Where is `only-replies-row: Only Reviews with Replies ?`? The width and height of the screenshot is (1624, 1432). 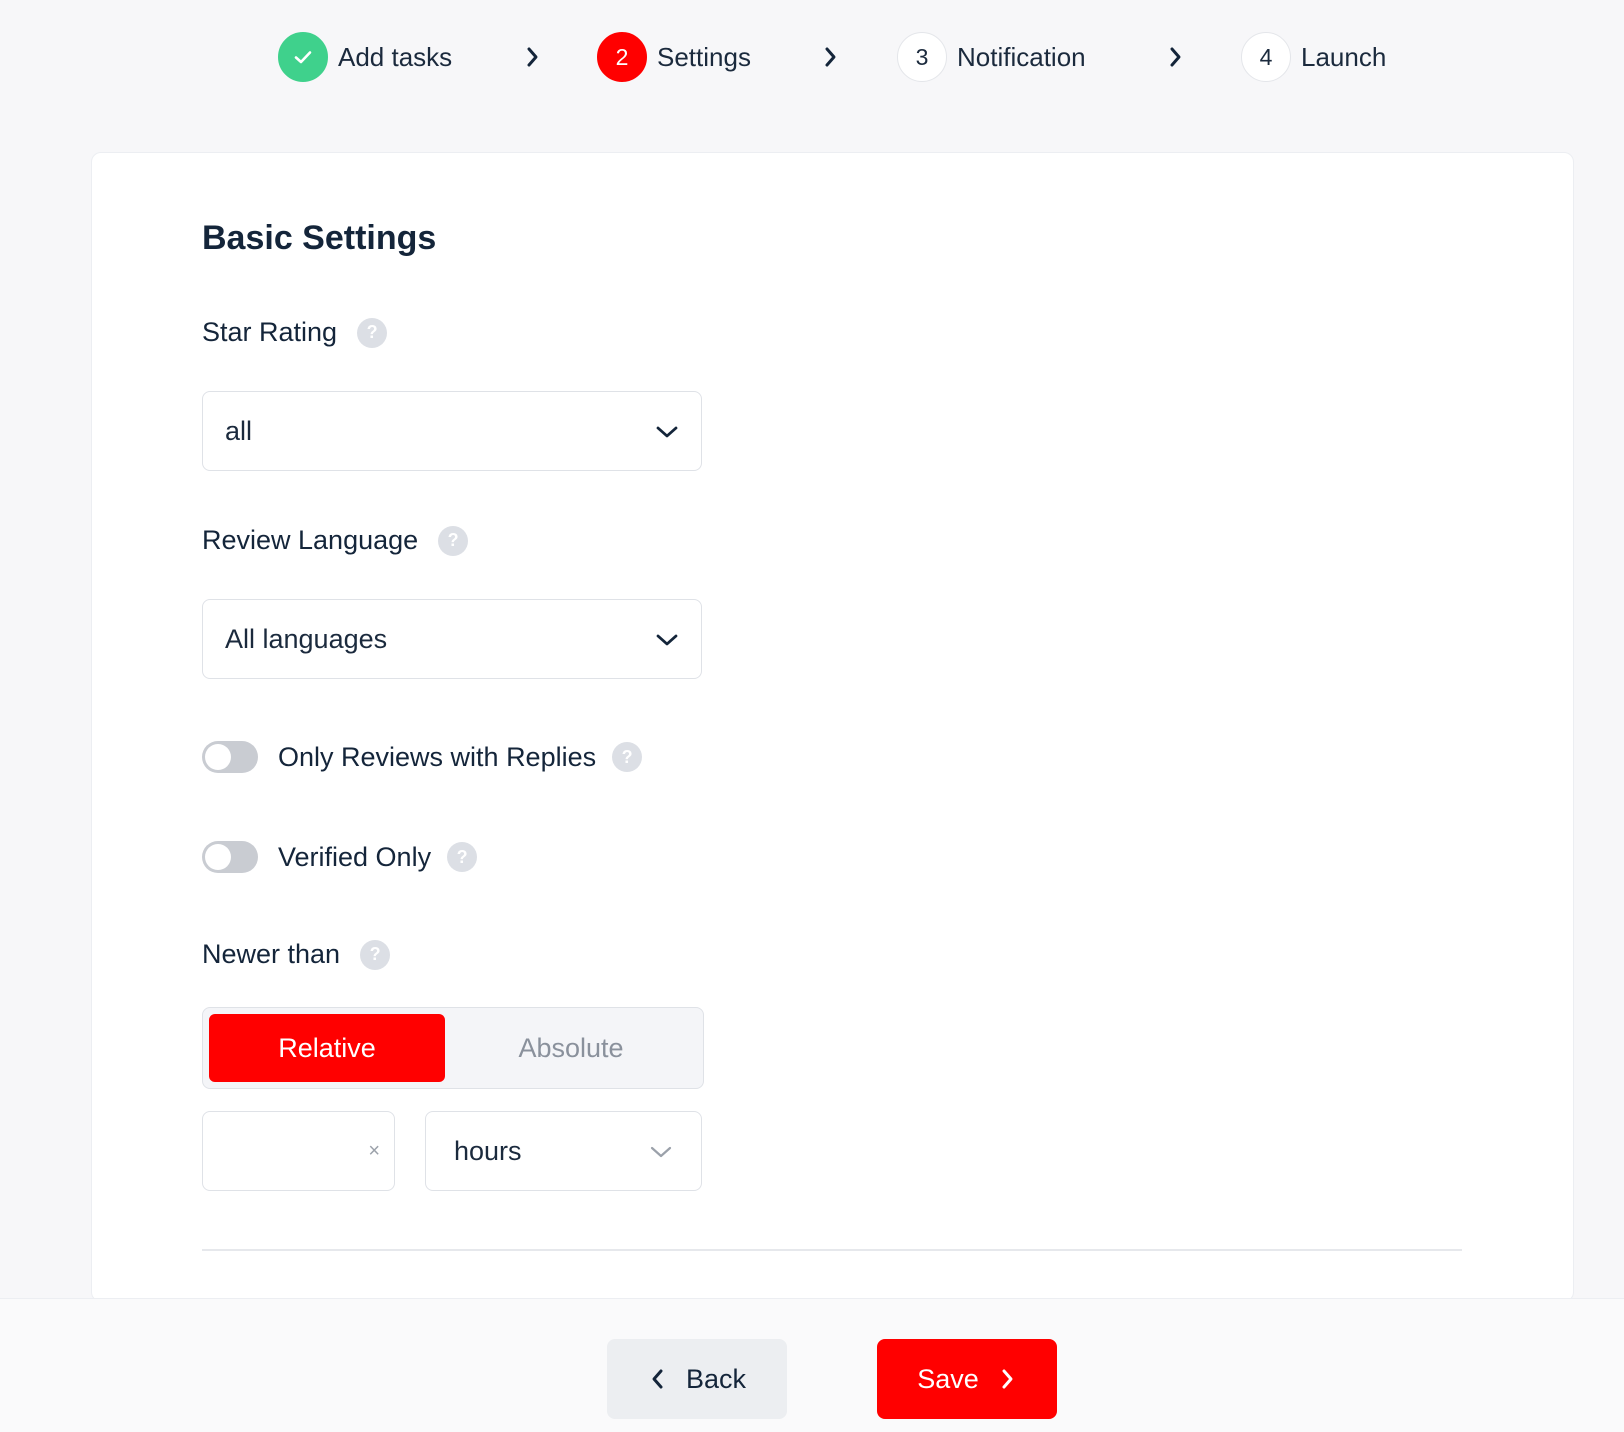
only-replies-row: Only Reviews with Replies ? is located at coordinates (422, 757).